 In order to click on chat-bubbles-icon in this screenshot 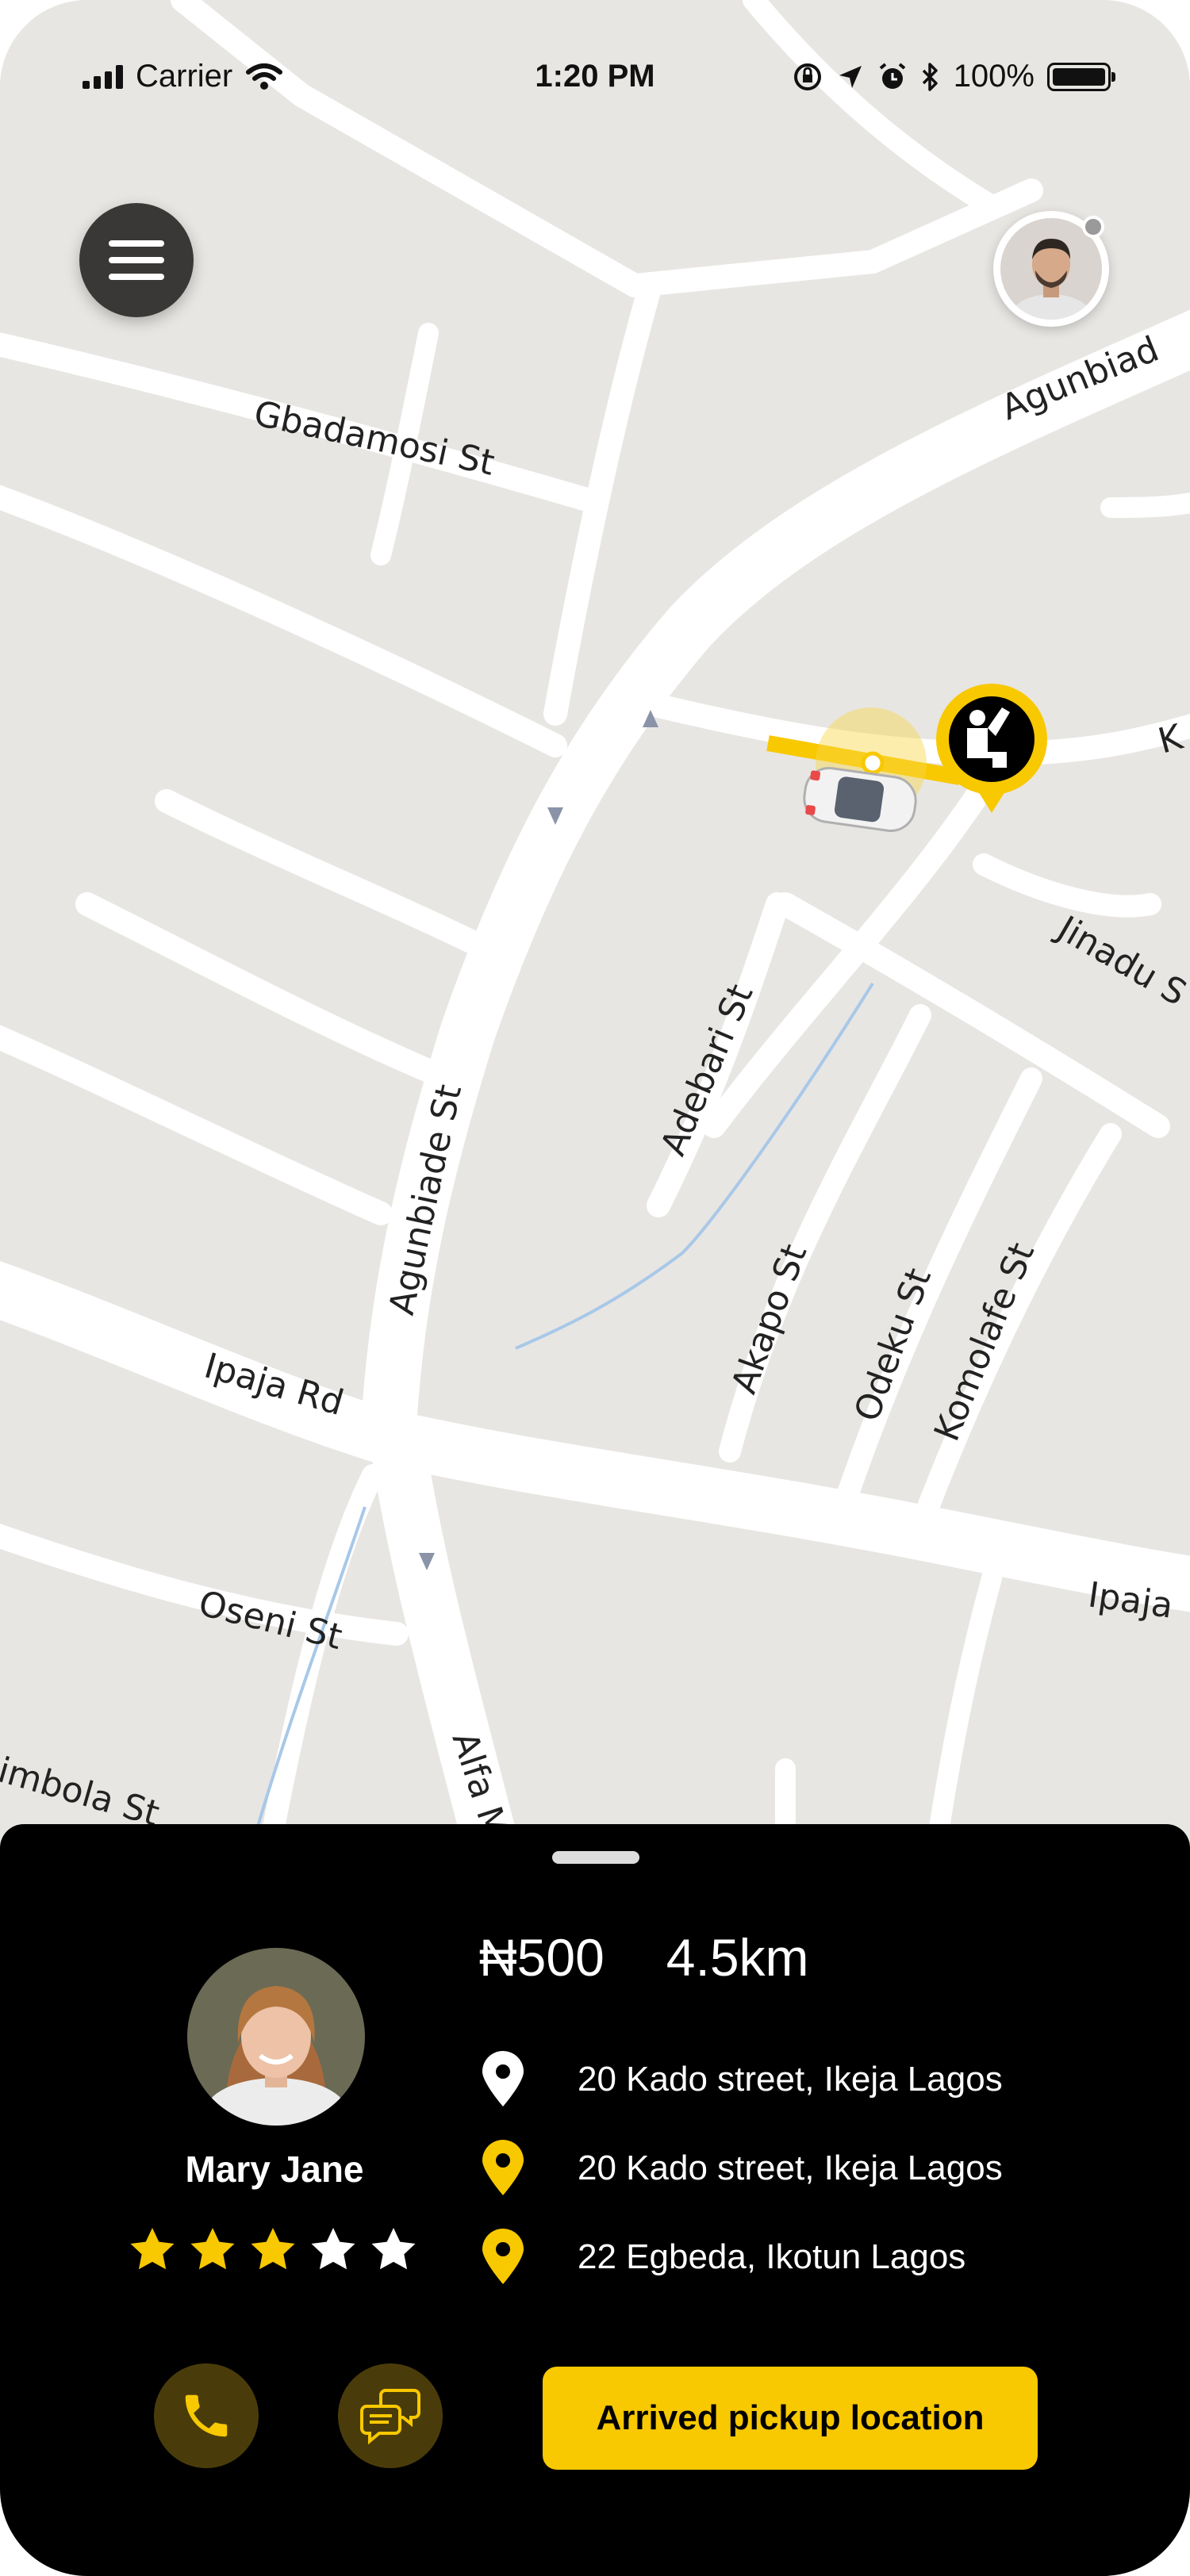, I will do `click(390, 2417)`.